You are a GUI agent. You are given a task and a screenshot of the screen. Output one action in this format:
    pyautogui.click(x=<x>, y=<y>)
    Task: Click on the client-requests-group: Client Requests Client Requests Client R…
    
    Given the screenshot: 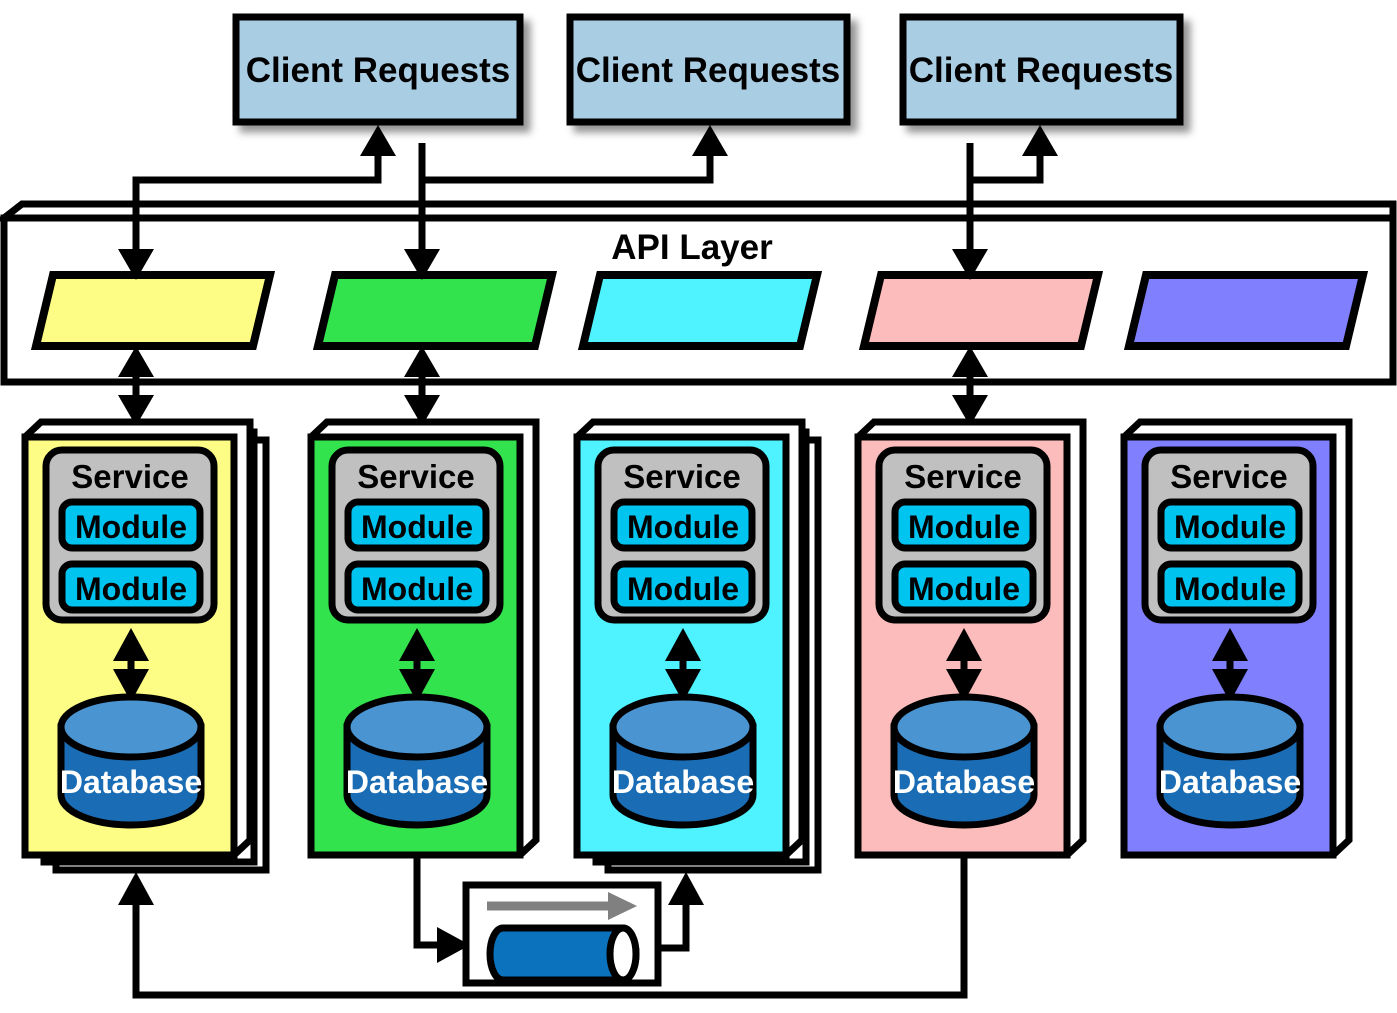 What is the action you would take?
    pyautogui.click(x=708, y=69)
    